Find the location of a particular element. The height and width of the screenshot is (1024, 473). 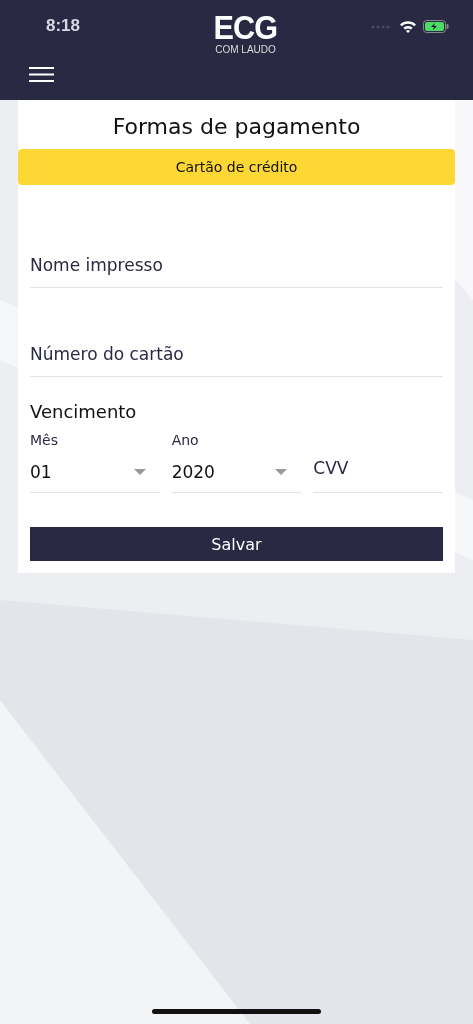

wifi-icon is located at coordinates (408, 26).